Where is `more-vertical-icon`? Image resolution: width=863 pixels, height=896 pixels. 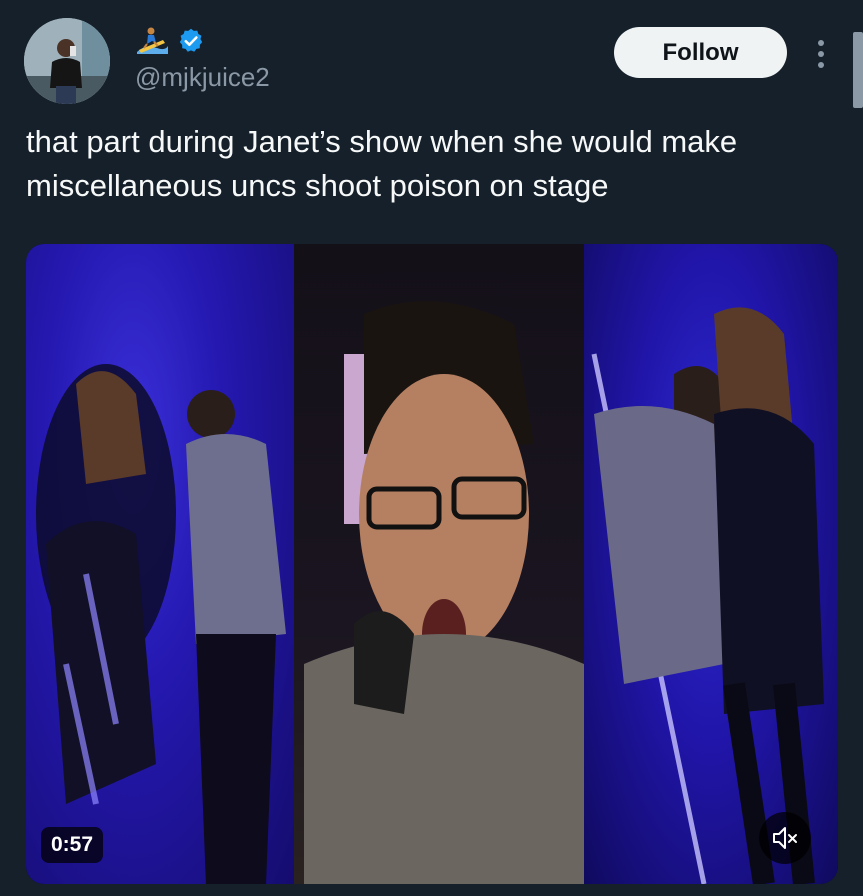 more-vertical-icon is located at coordinates (821, 54).